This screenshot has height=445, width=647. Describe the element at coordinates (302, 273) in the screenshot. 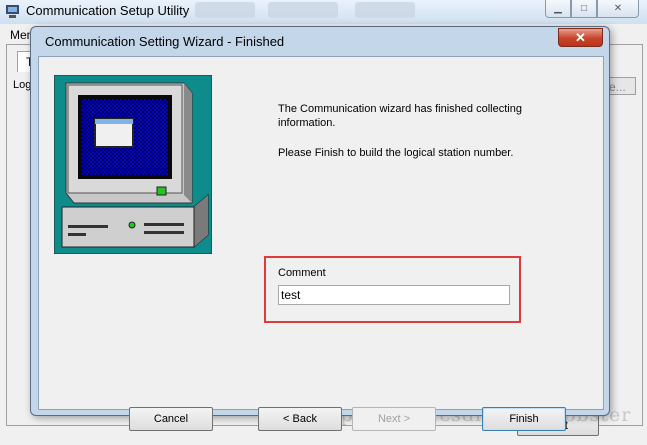

I see `comment-label: Comment` at that location.